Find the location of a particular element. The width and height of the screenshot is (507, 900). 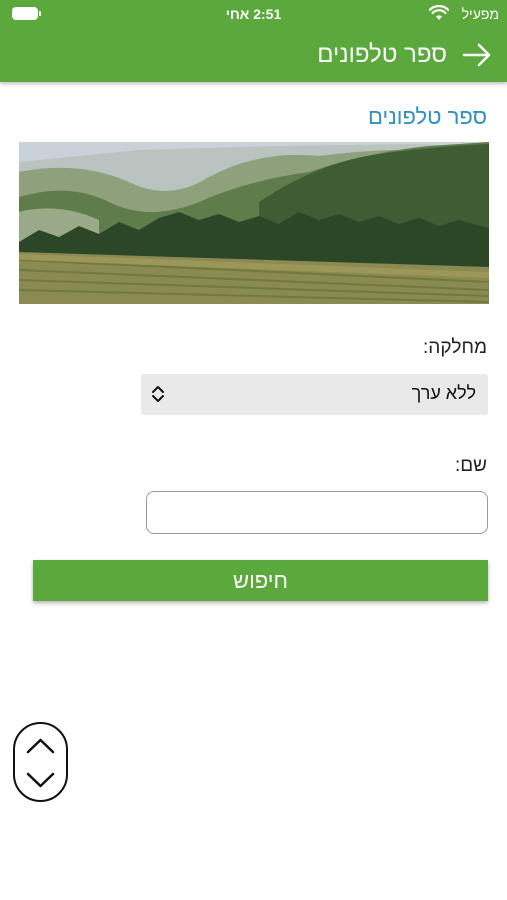

name-input is located at coordinates (317, 512).